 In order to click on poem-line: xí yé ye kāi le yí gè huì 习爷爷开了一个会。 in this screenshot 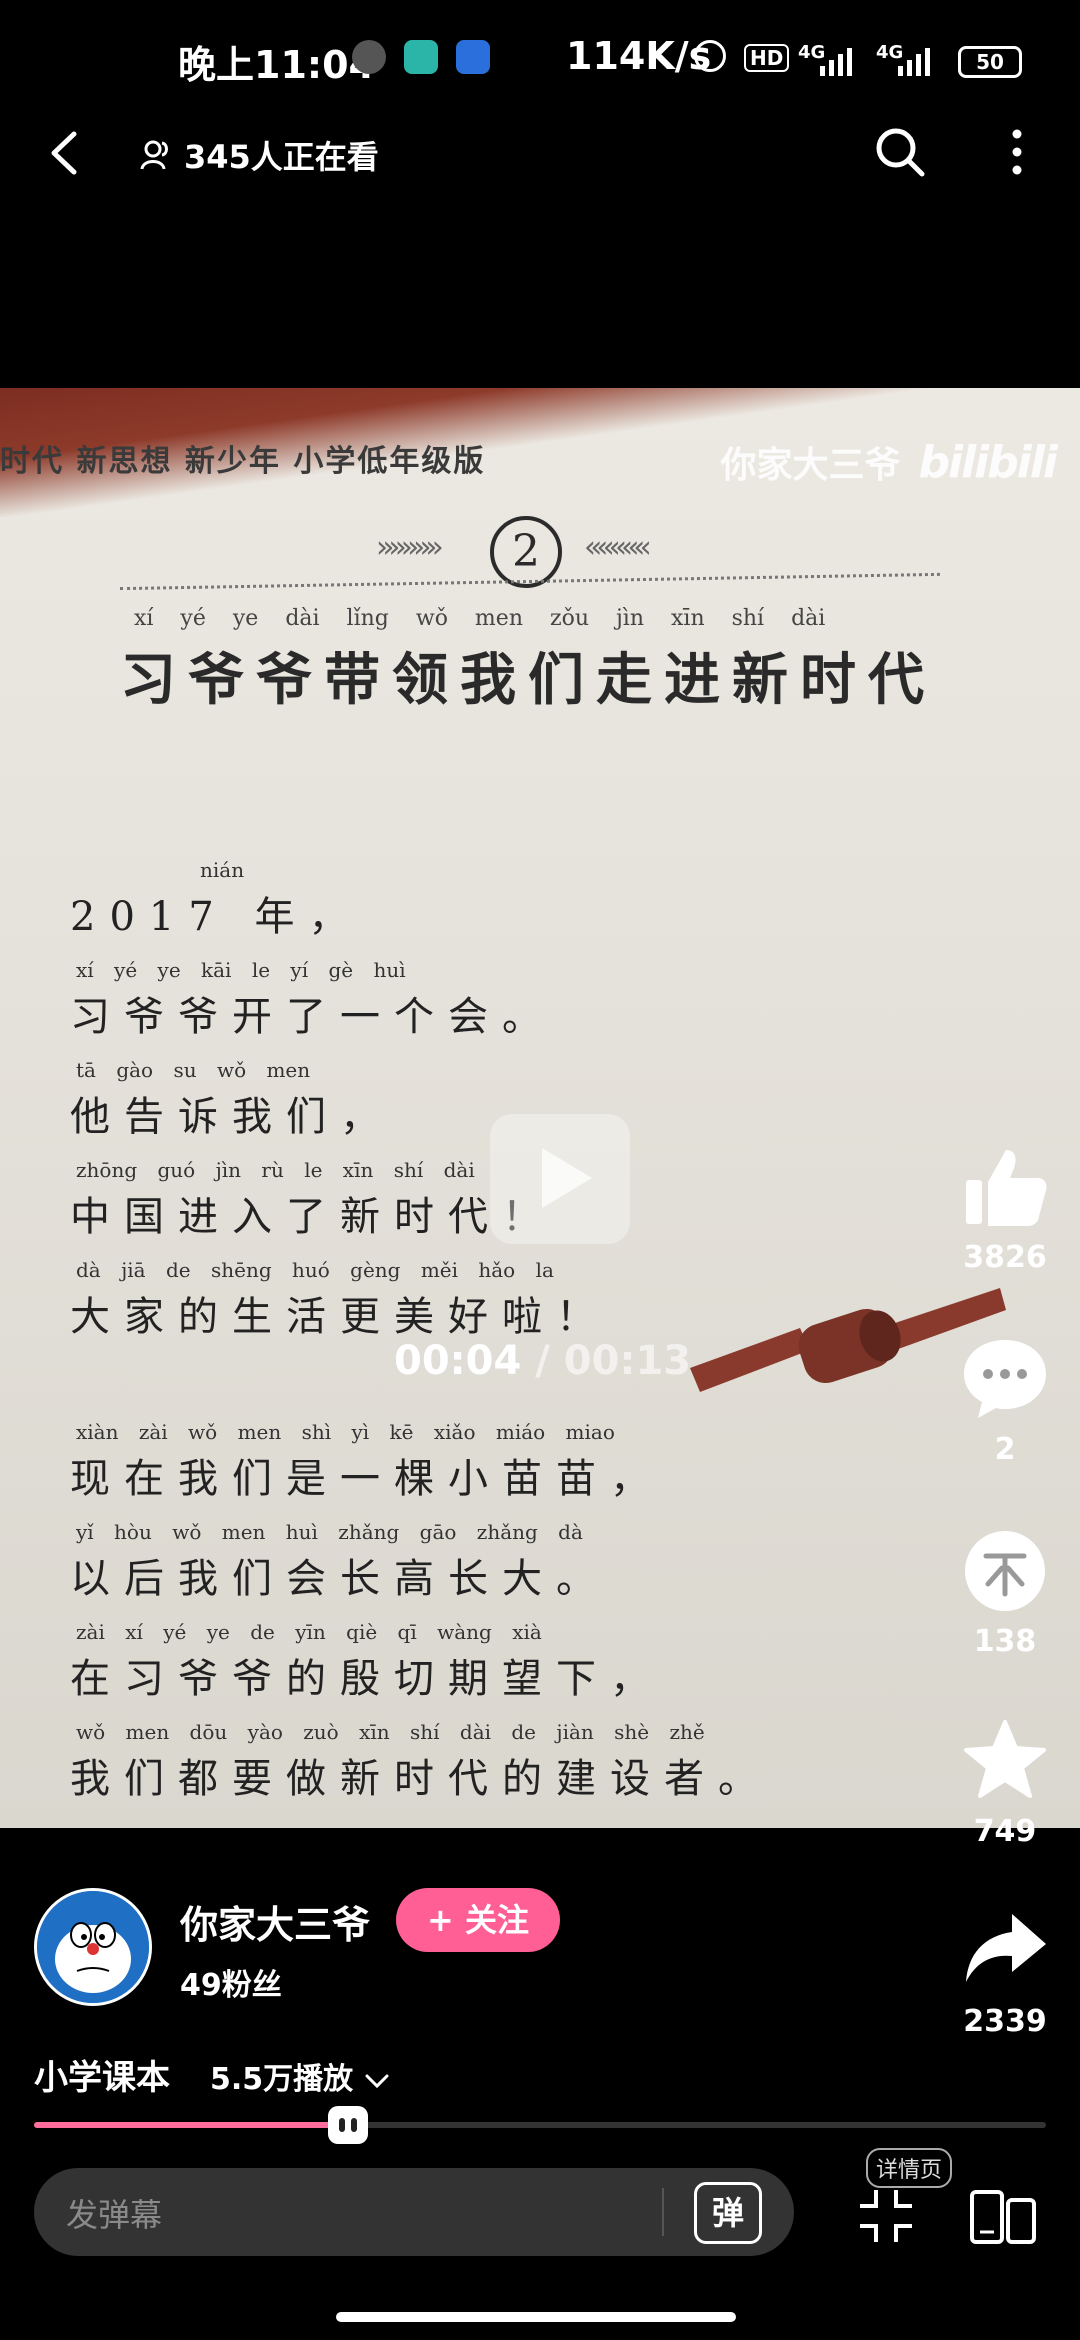, I will do `click(430, 1000)`.